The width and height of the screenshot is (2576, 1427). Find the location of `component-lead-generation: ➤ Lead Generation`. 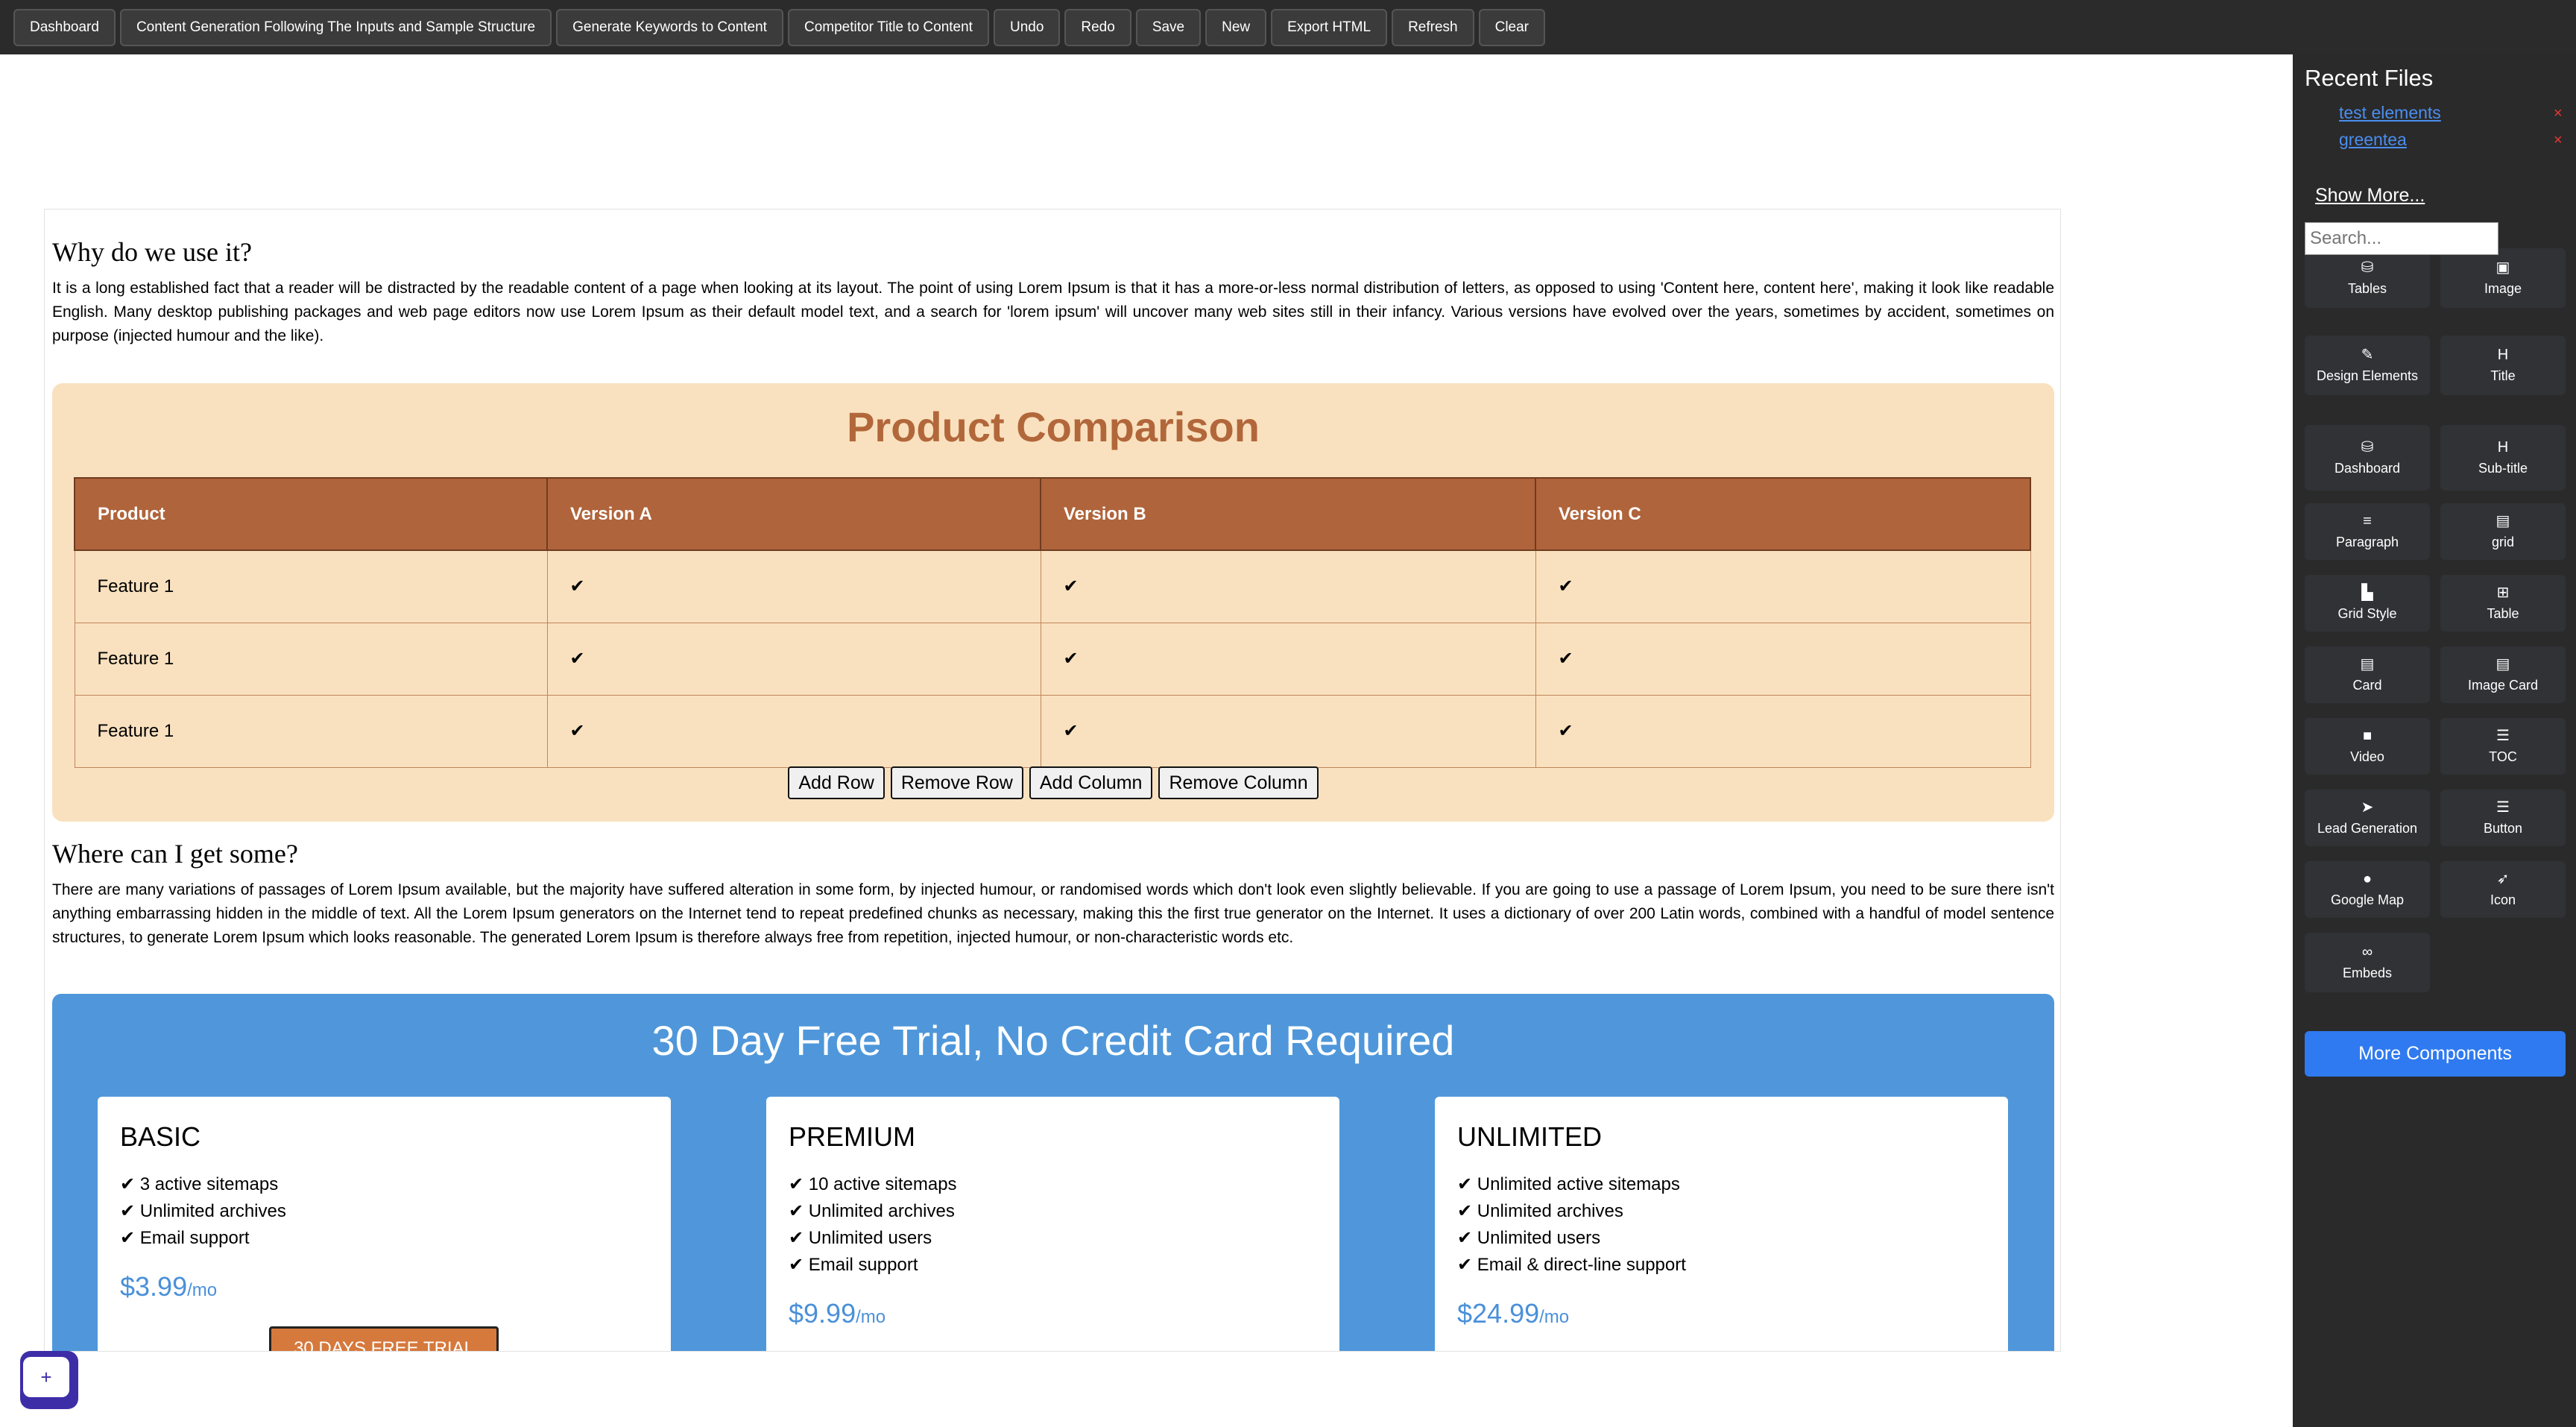

component-lead-generation: ➤ Lead Generation is located at coordinates (2367, 818).